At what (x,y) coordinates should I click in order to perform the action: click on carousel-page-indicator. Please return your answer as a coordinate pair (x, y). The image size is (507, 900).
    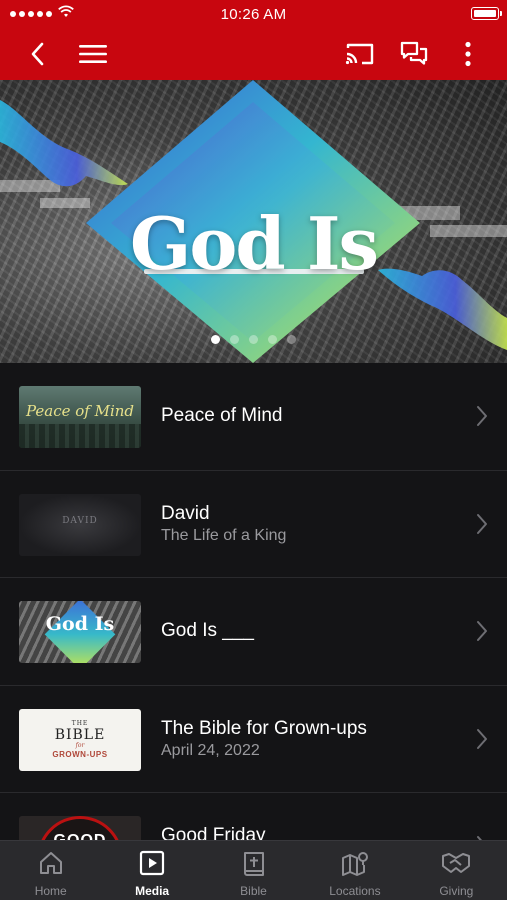
    Looking at the image, I should click on (253, 339).